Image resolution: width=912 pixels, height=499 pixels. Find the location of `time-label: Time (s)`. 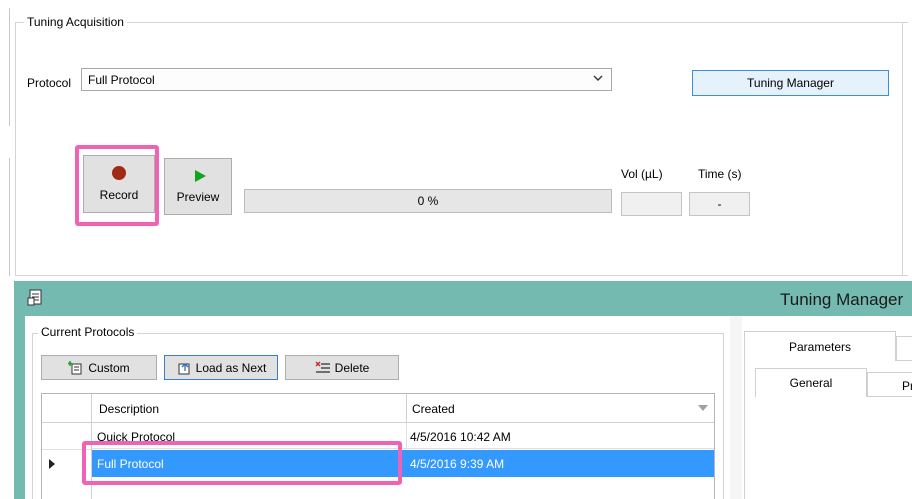

time-label: Time (s) is located at coordinates (720, 174).